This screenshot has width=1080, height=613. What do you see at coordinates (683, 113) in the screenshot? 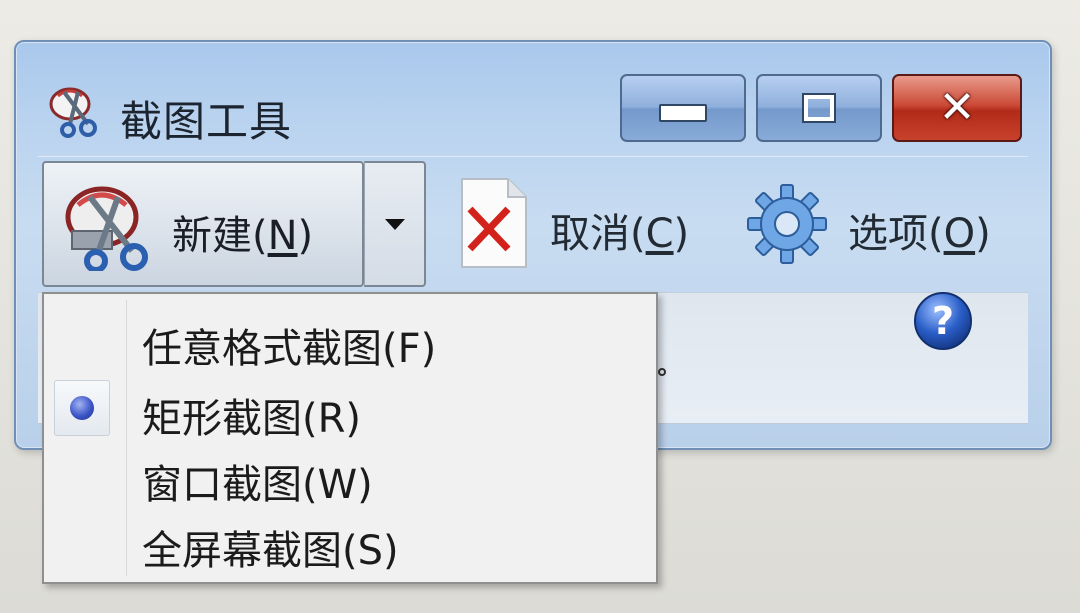
I see `minimize-icon` at bounding box center [683, 113].